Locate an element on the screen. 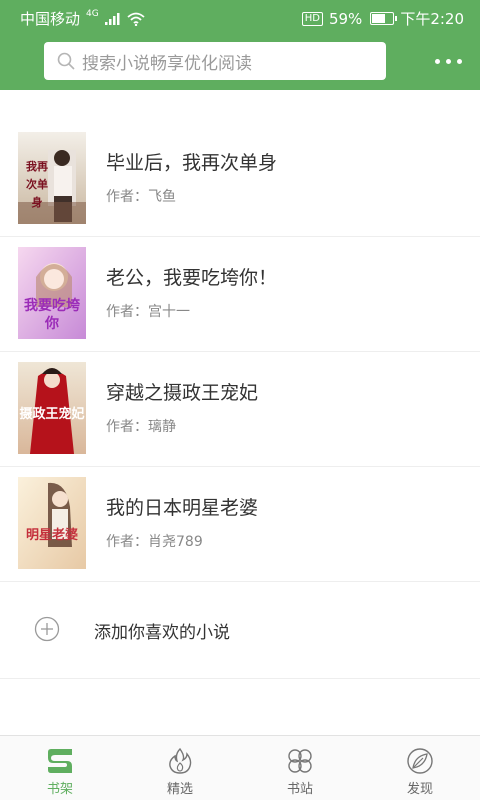 Image resolution: width=480 pixels, height=800 pixels. status-bar: 中国移动 4G HD 59% 下午2:20 is located at coordinates (240, 17).